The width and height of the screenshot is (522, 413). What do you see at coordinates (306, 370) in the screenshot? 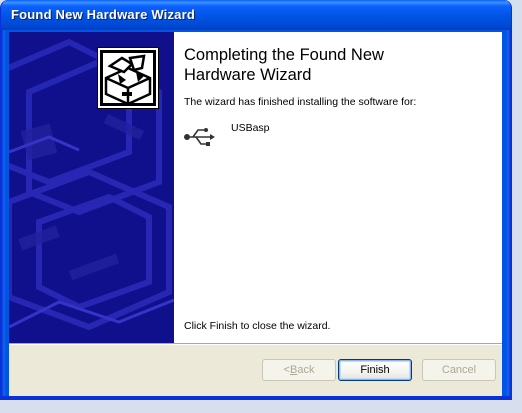
I see `back-button-label: ack` at bounding box center [306, 370].